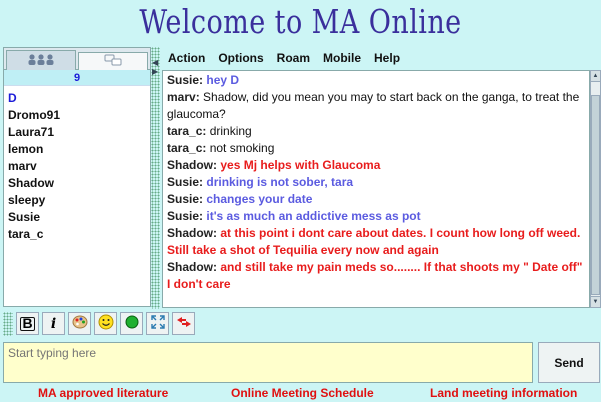 The image size is (601, 402). Describe the element at coordinates (183, 97) in the screenshot. I see `message-author: marv:` at that location.